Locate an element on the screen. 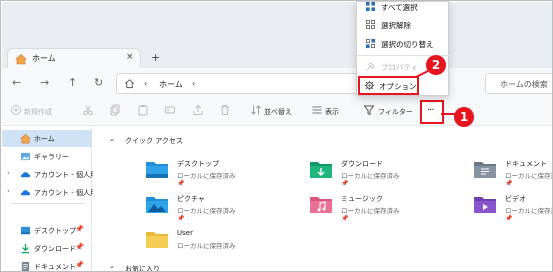 This screenshot has height=272, width=553. menu-item-label: 選択の切り替え is located at coordinates (407, 44).